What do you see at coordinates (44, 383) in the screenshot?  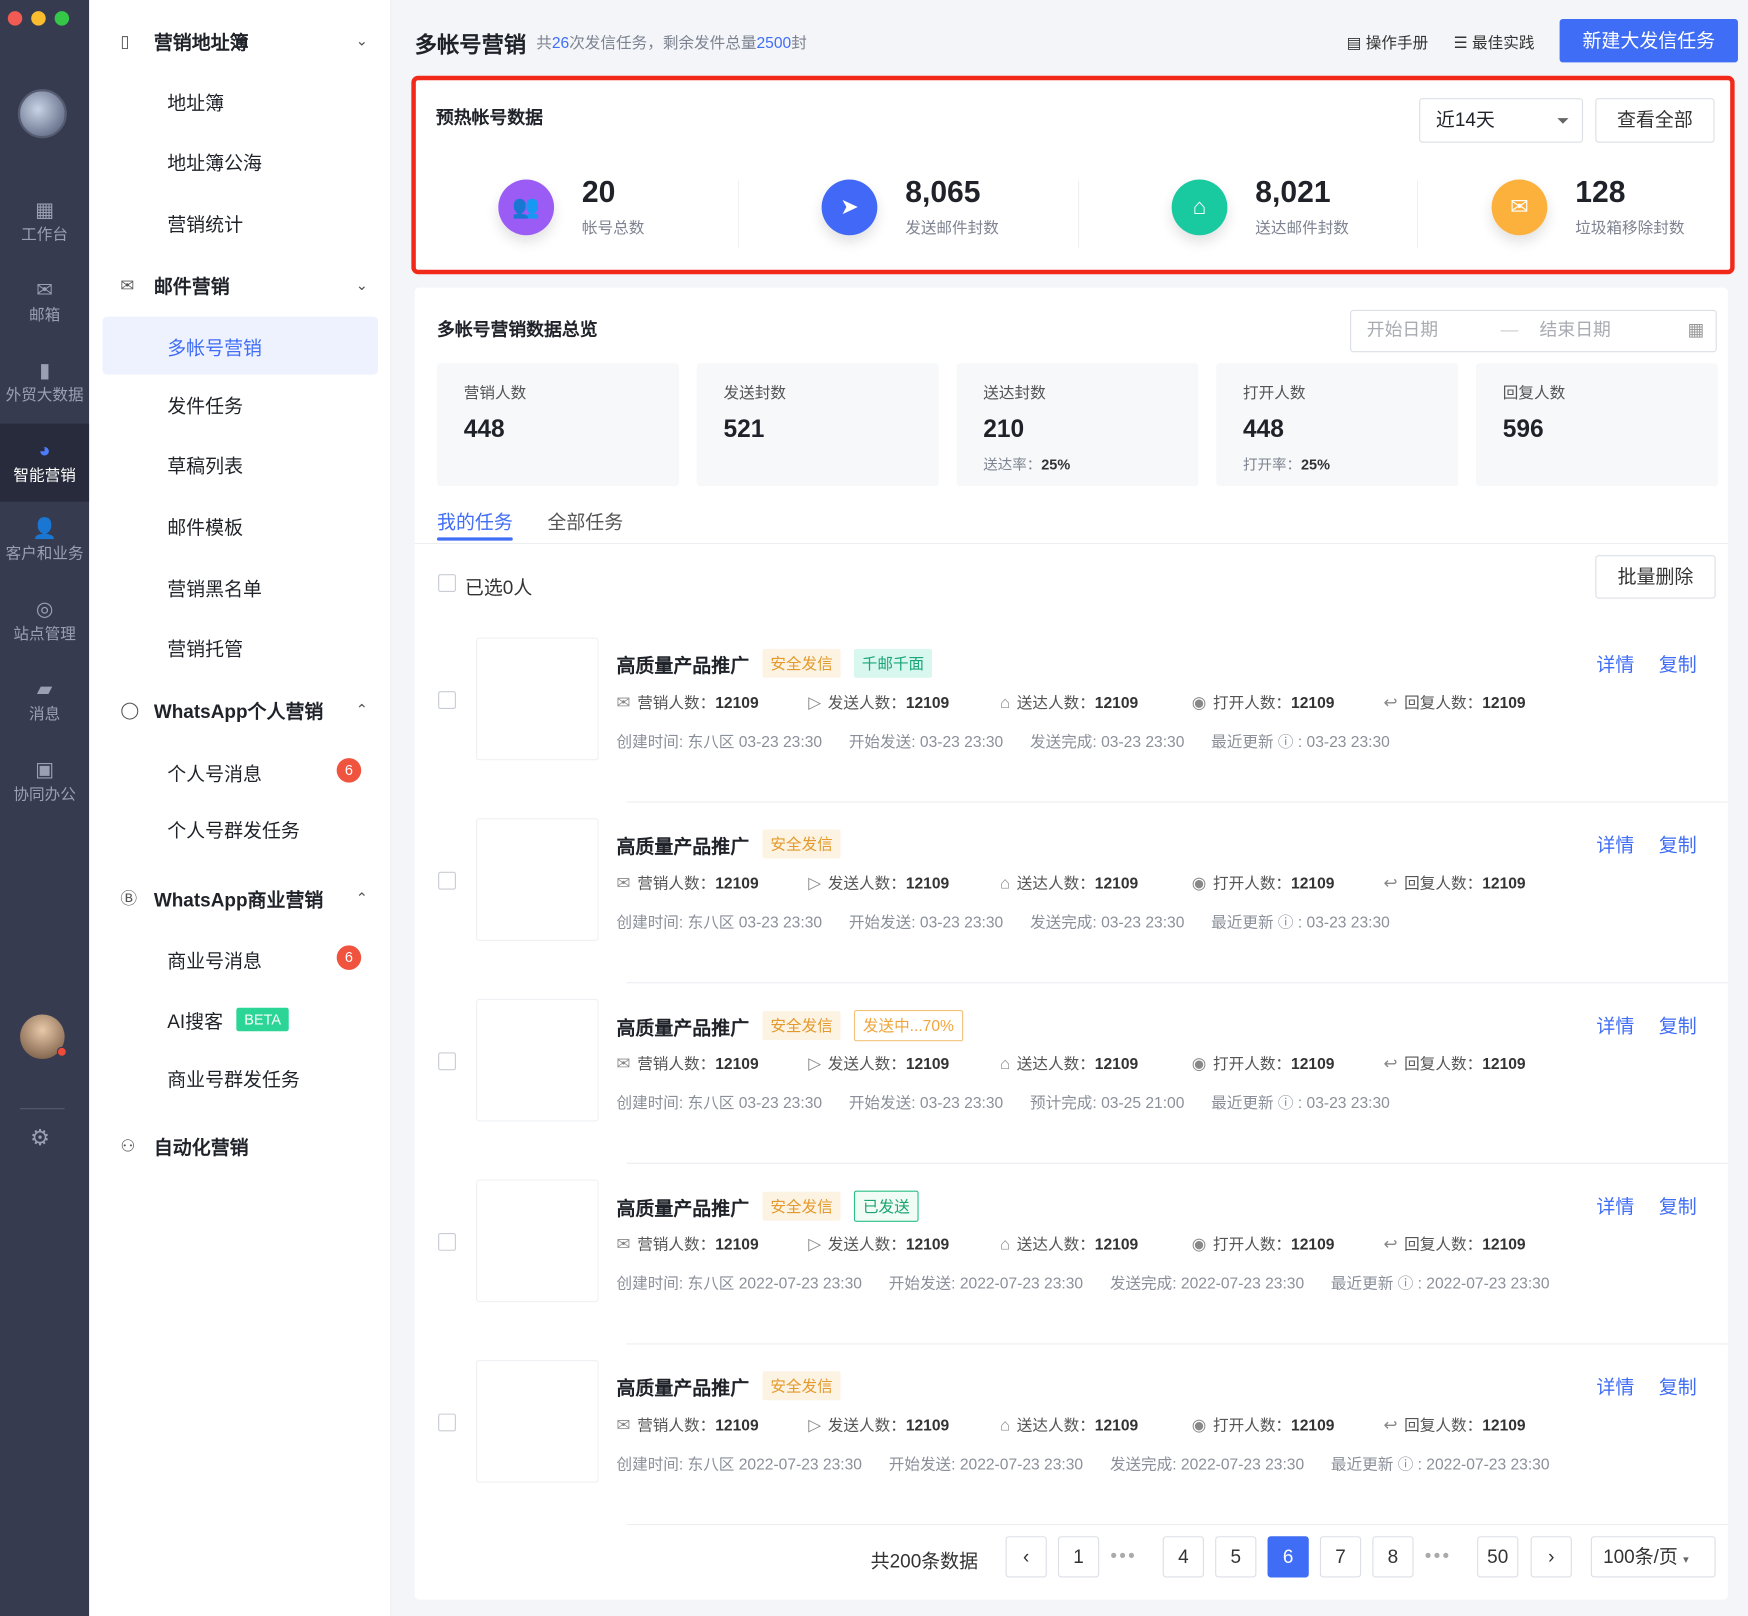 I see `rail-item-2: ▮ 外贸大数据` at bounding box center [44, 383].